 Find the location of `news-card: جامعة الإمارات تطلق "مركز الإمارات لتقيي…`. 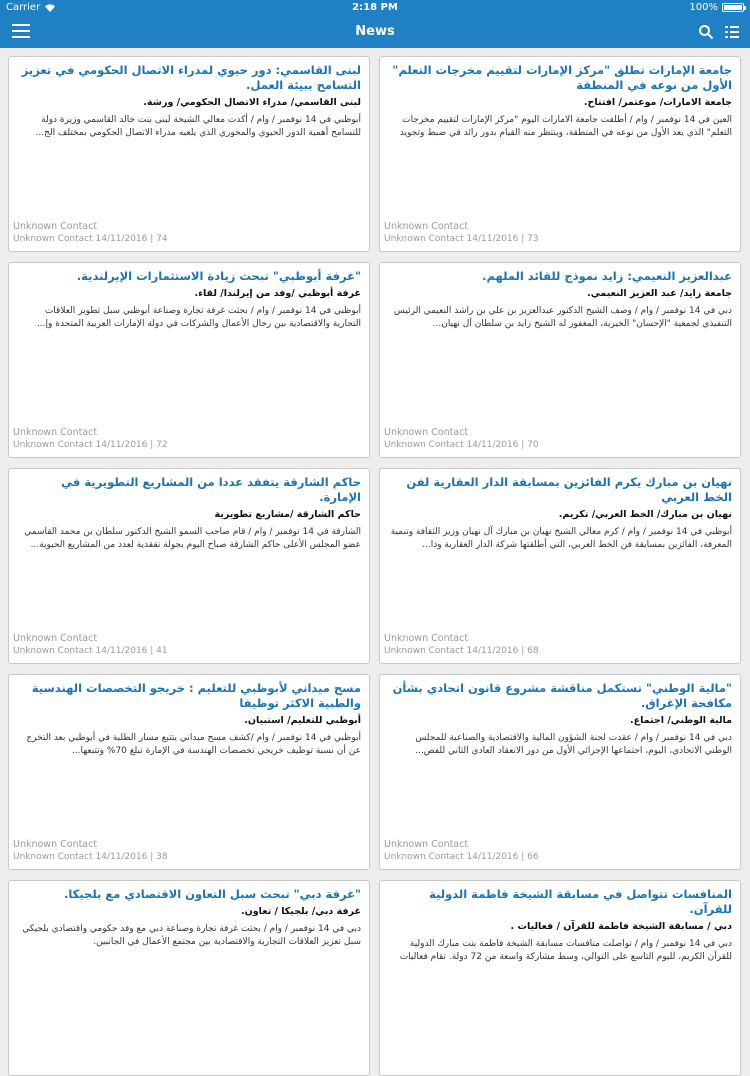

news-card: جامعة الإمارات تطلق "مركز الإمارات لتقيي… is located at coordinates (560, 154).